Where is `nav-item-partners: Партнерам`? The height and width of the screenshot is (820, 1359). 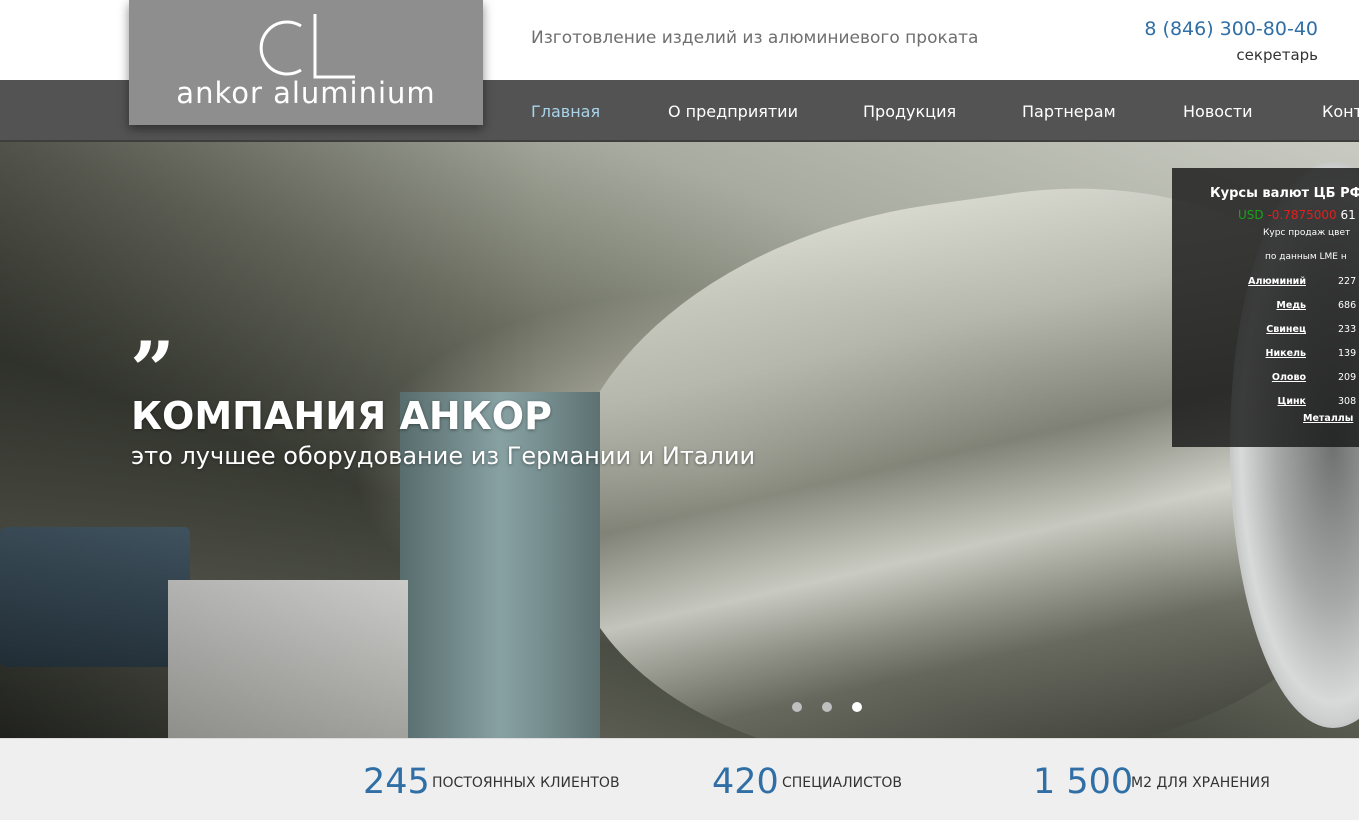 nav-item-partners: Партнерам is located at coordinates (1069, 111).